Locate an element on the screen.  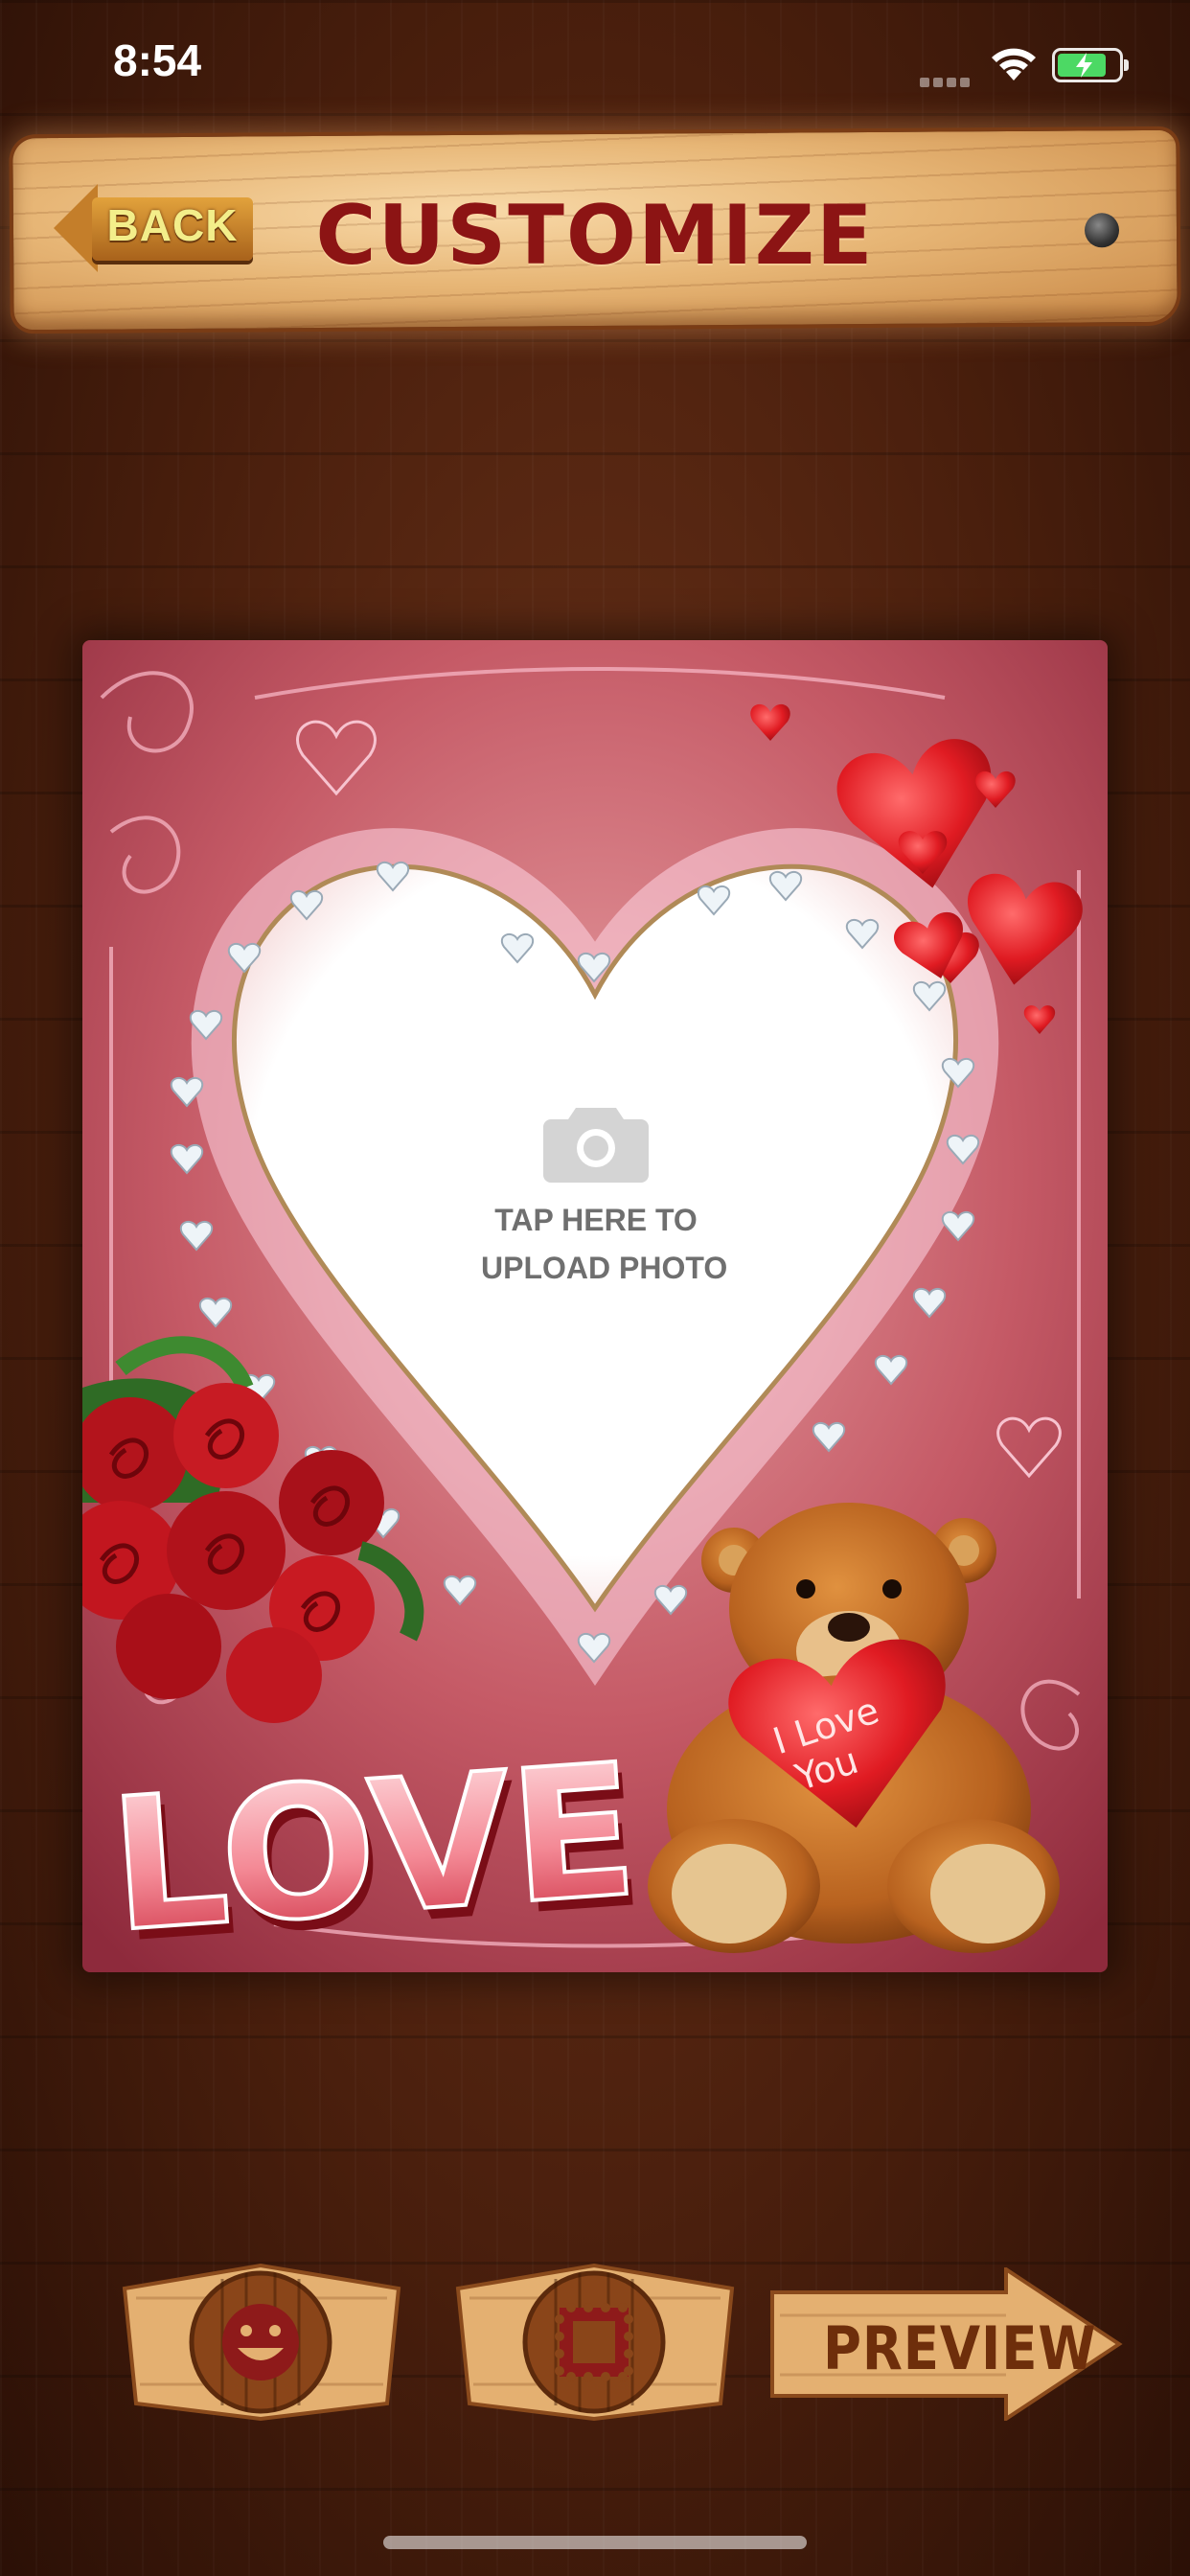
frame-button is located at coordinates (595, 2341).